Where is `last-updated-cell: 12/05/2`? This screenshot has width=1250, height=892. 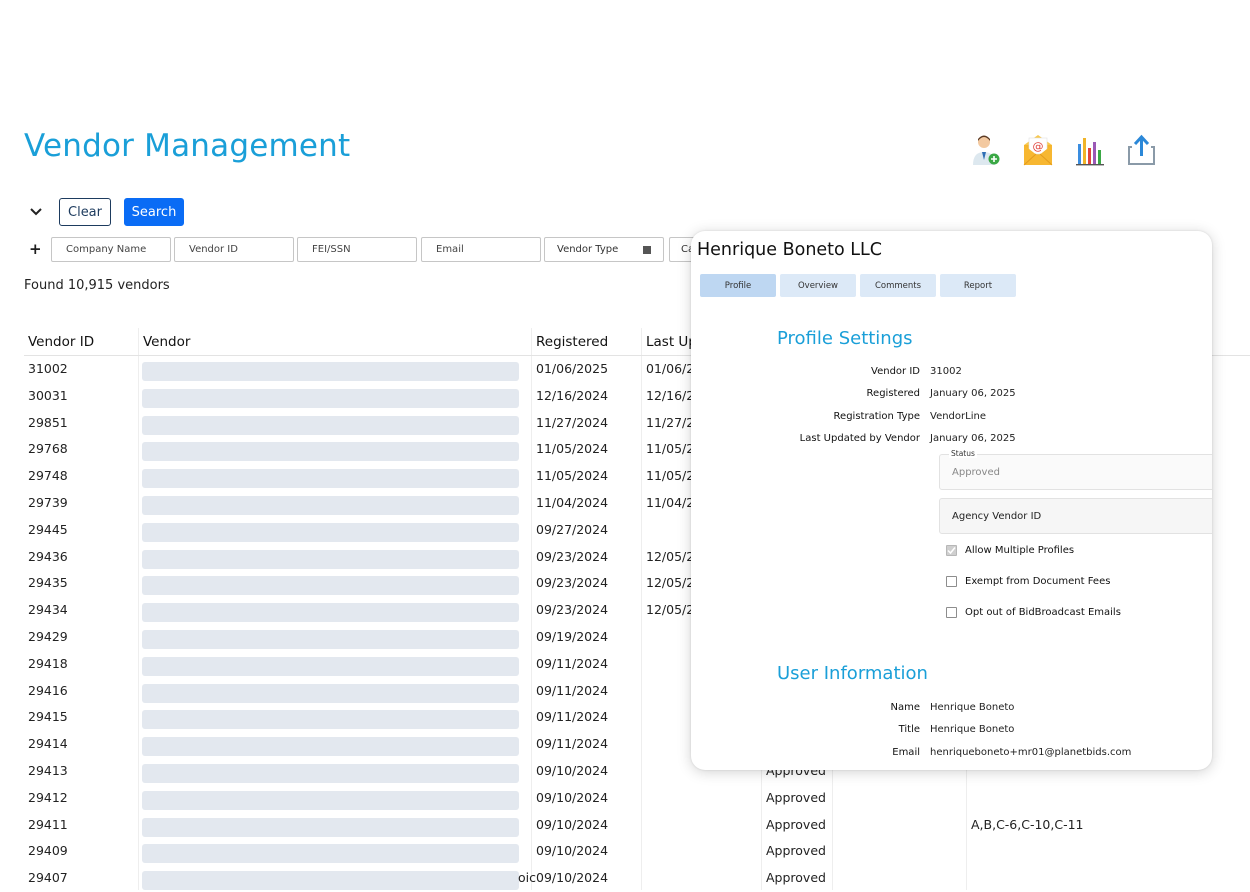 last-updated-cell: 12/05/2 is located at coordinates (670, 582).